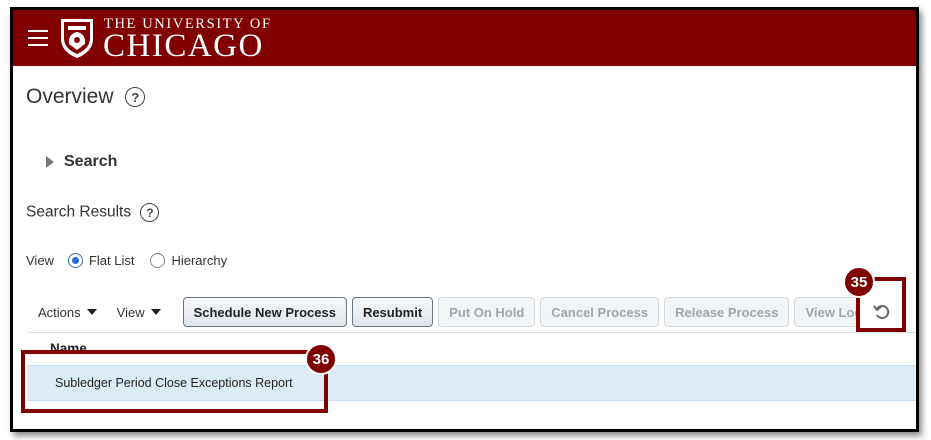 The image size is (931, 440). What do you see at coordinates (40, 260) in the screenshot?
I see `view-label: View` at bounding box center [40, 260].